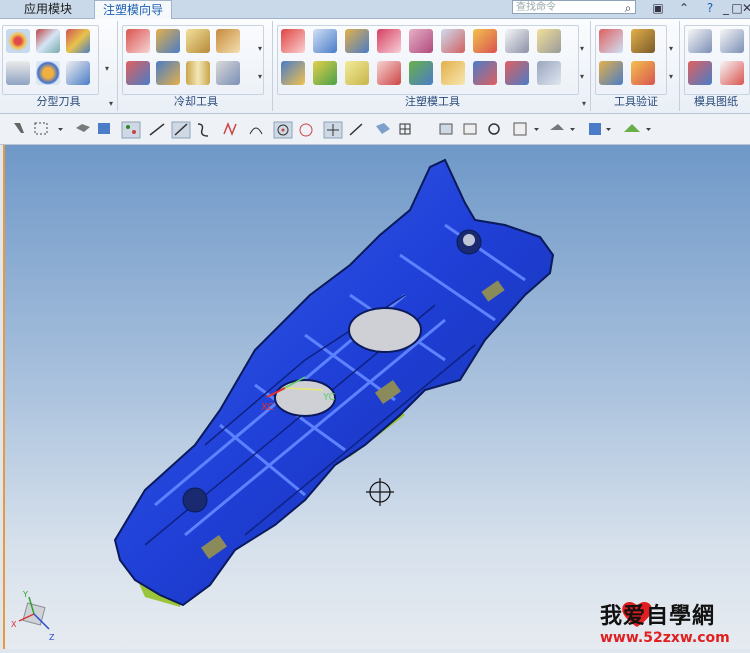 Image resolution: width=750 pixels, height=653 pixels. Describe the element at coordinates (684, 8) in the screenshot. I see `chevron-up-icon: ⌃` at that location.